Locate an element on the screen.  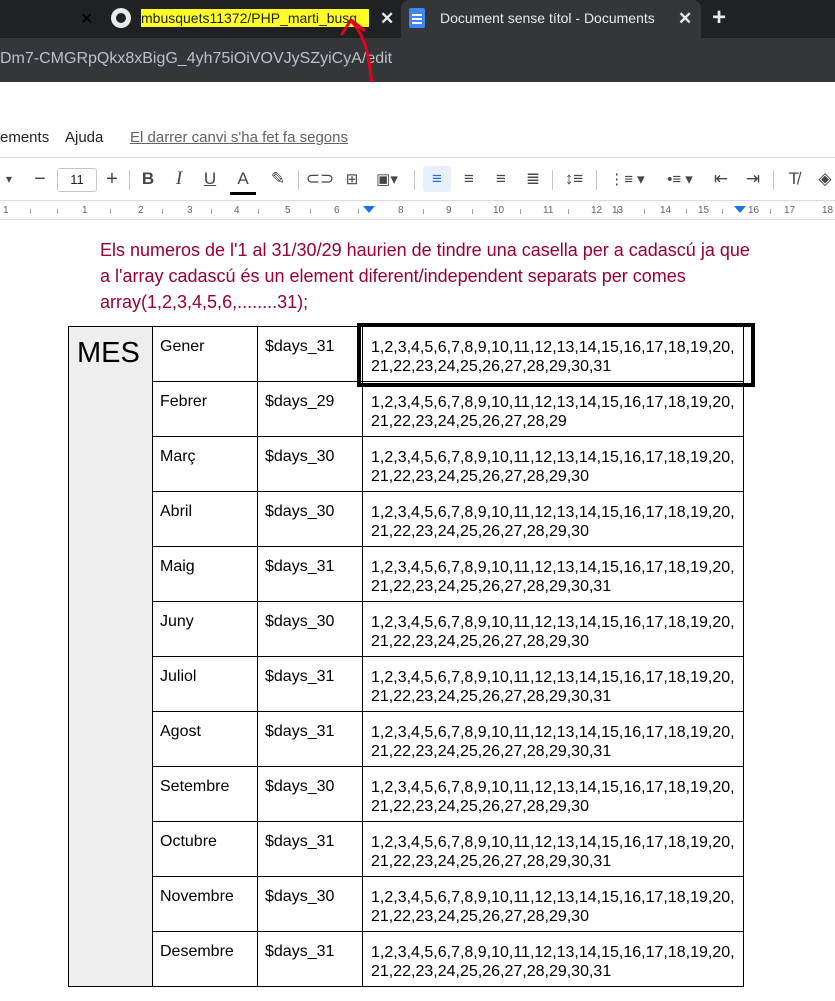
clear-formatting-icon: T̸ is located at coordinates (794, 179).